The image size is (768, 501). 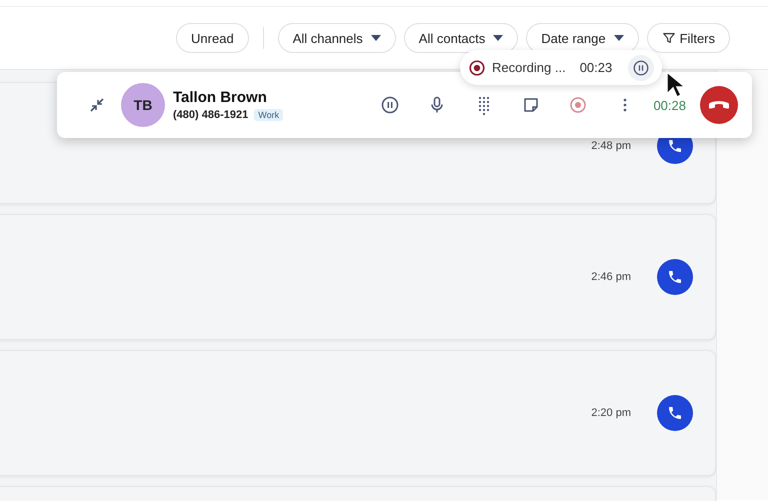 I want to click on filter-chip: Unread, so click(x=212, y=38).